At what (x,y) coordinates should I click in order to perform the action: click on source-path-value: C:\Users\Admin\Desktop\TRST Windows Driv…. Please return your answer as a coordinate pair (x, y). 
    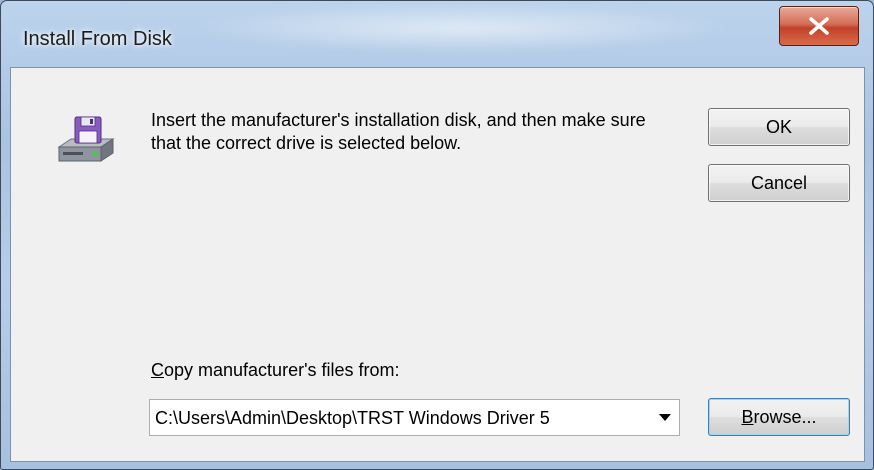
    Looking at the image, I should click on (400, 418).